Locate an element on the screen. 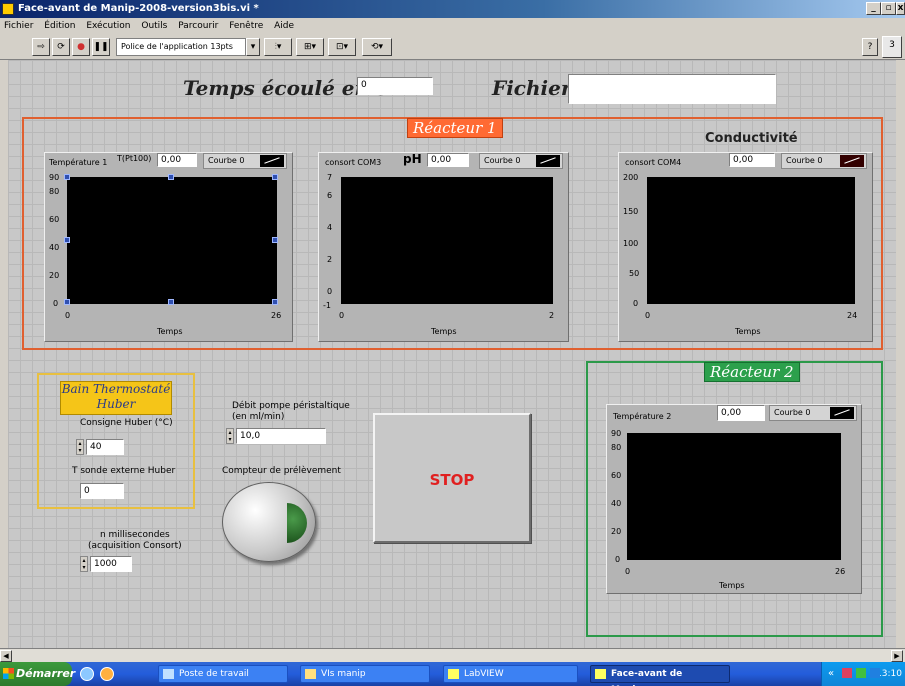 The height and width of the screenshot is (686, 905). horizontal-scrollbar: ◀ ▶ is located at coordinates (452, 655).